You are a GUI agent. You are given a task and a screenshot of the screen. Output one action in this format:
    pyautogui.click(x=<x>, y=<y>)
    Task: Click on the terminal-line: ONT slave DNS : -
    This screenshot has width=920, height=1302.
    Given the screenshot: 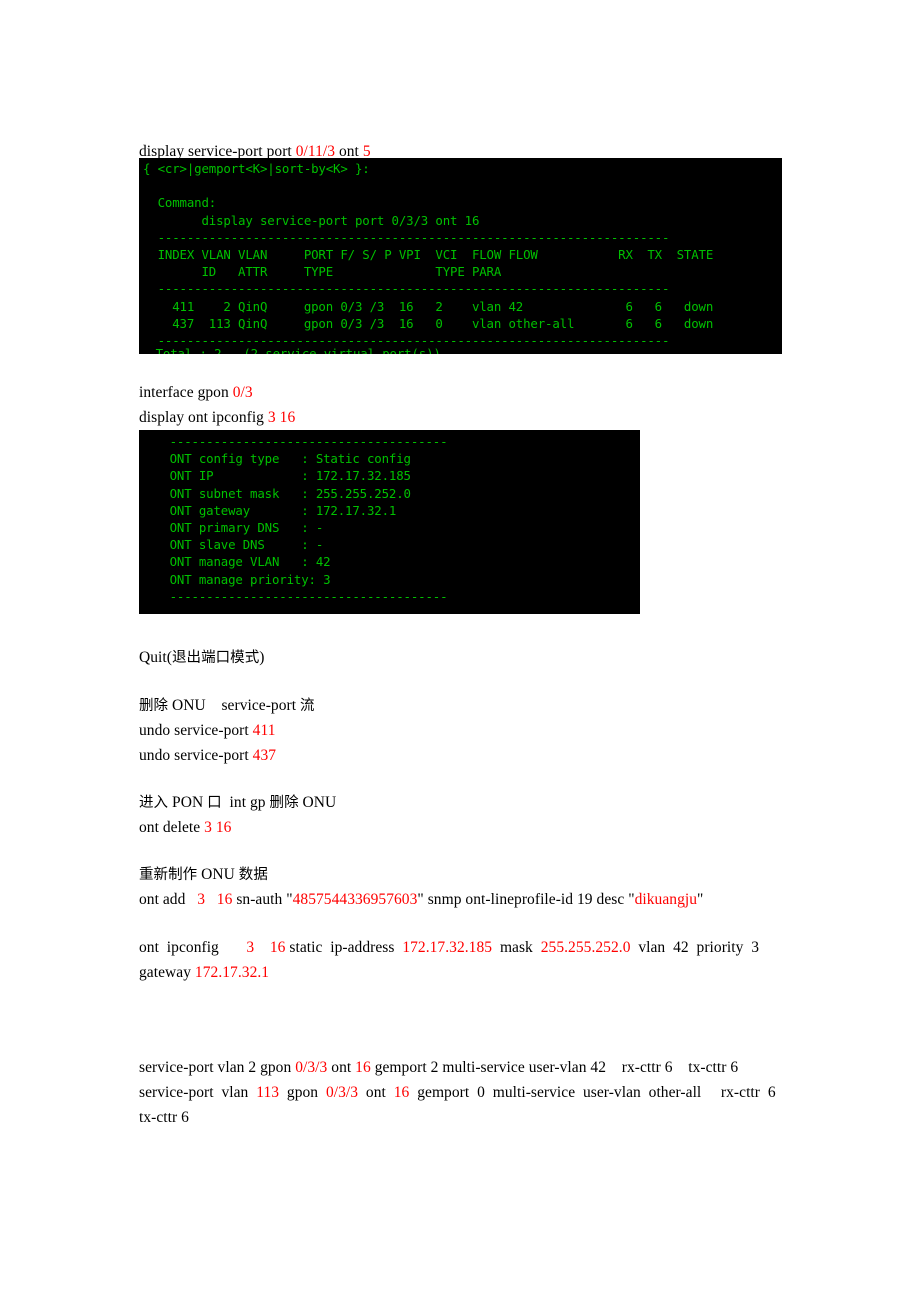 What is the action you would take?
    pyautogui.click(x=239, y=545)
    